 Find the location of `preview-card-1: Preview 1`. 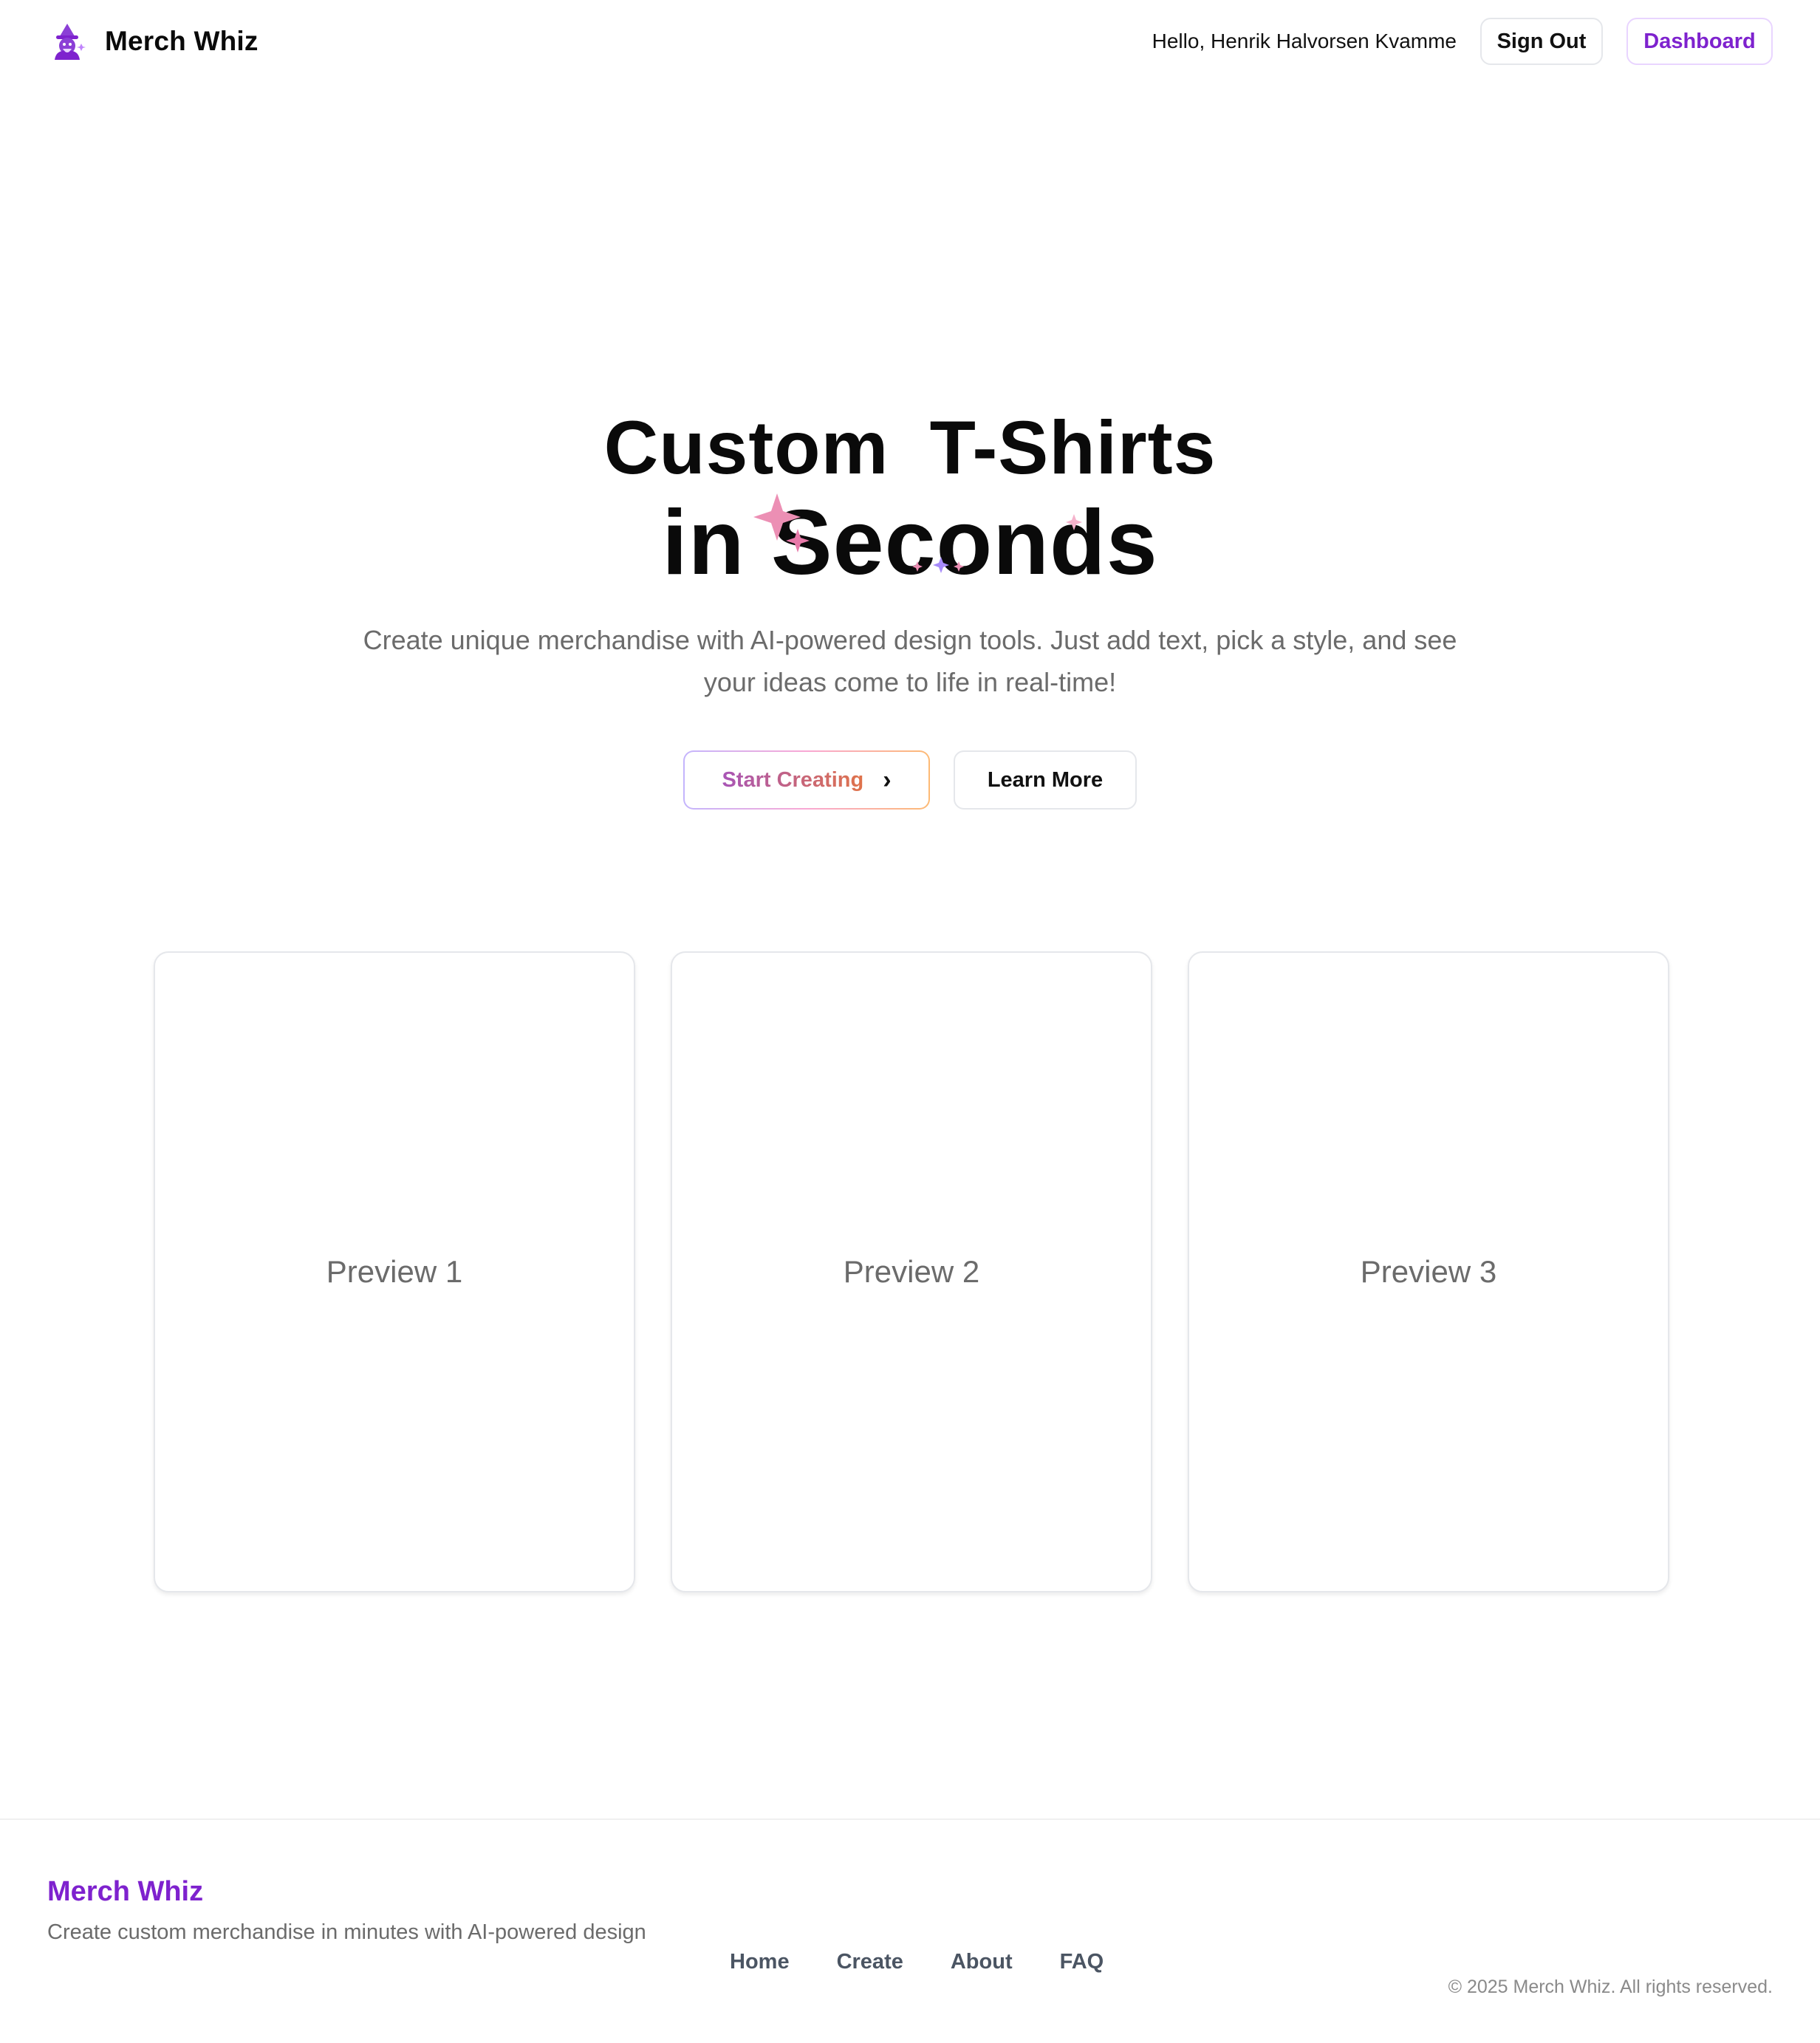

preview-card-1: Preview 1 is located at coordinates (394, 1271).